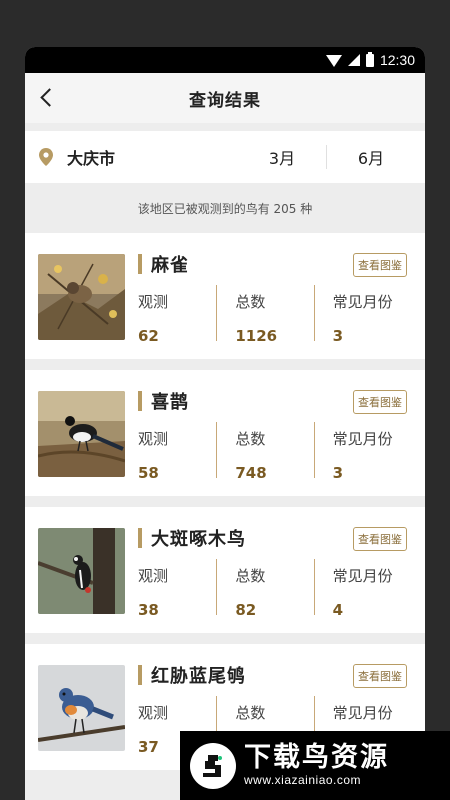 The image size is (450, 800). Describe the element at coordinates (213, 765) in the screenshot. I see `watermark-logo-icon` at that location.